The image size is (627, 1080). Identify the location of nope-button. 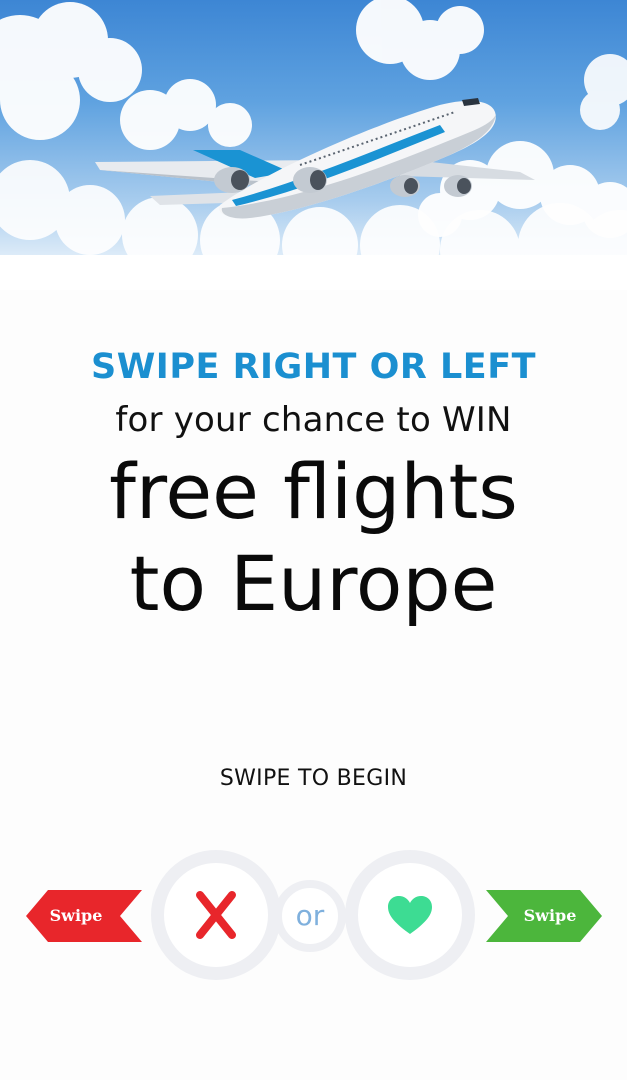
(216, 915).